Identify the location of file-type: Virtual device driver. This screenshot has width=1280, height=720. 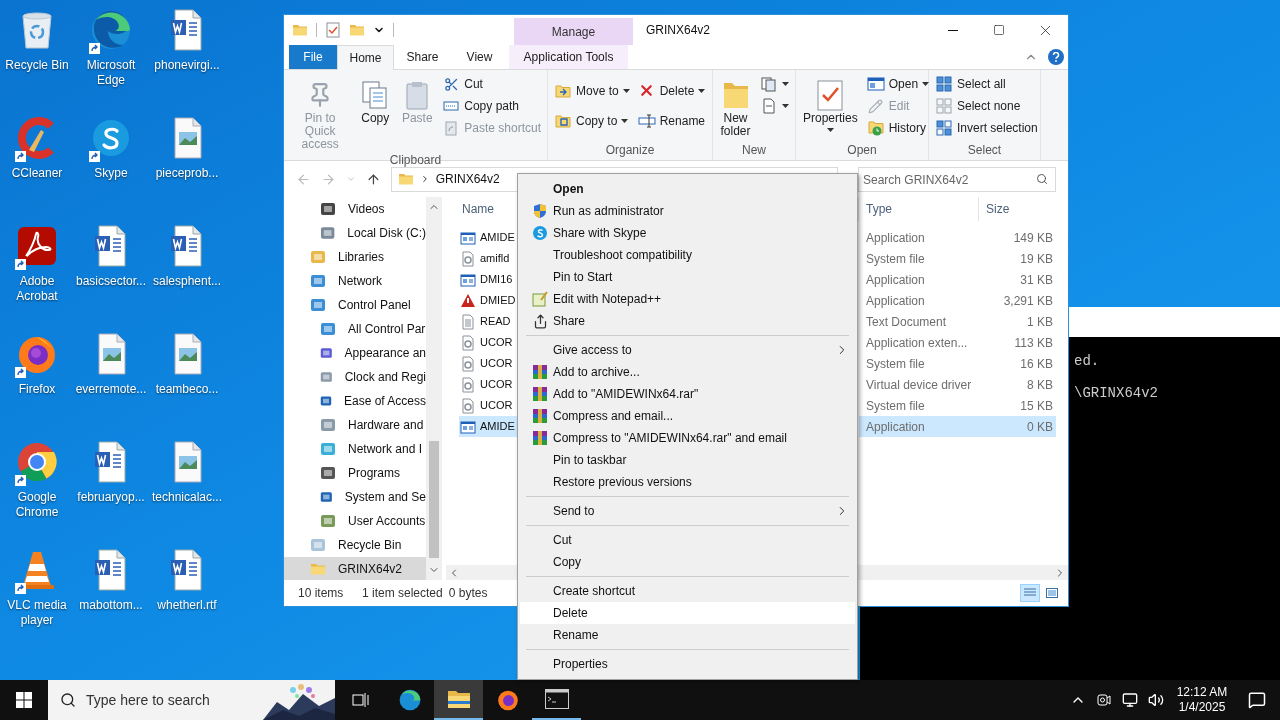
(919, 385).